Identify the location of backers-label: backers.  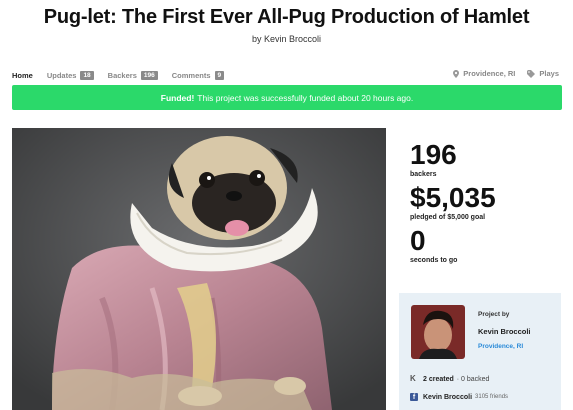
(423, 174).